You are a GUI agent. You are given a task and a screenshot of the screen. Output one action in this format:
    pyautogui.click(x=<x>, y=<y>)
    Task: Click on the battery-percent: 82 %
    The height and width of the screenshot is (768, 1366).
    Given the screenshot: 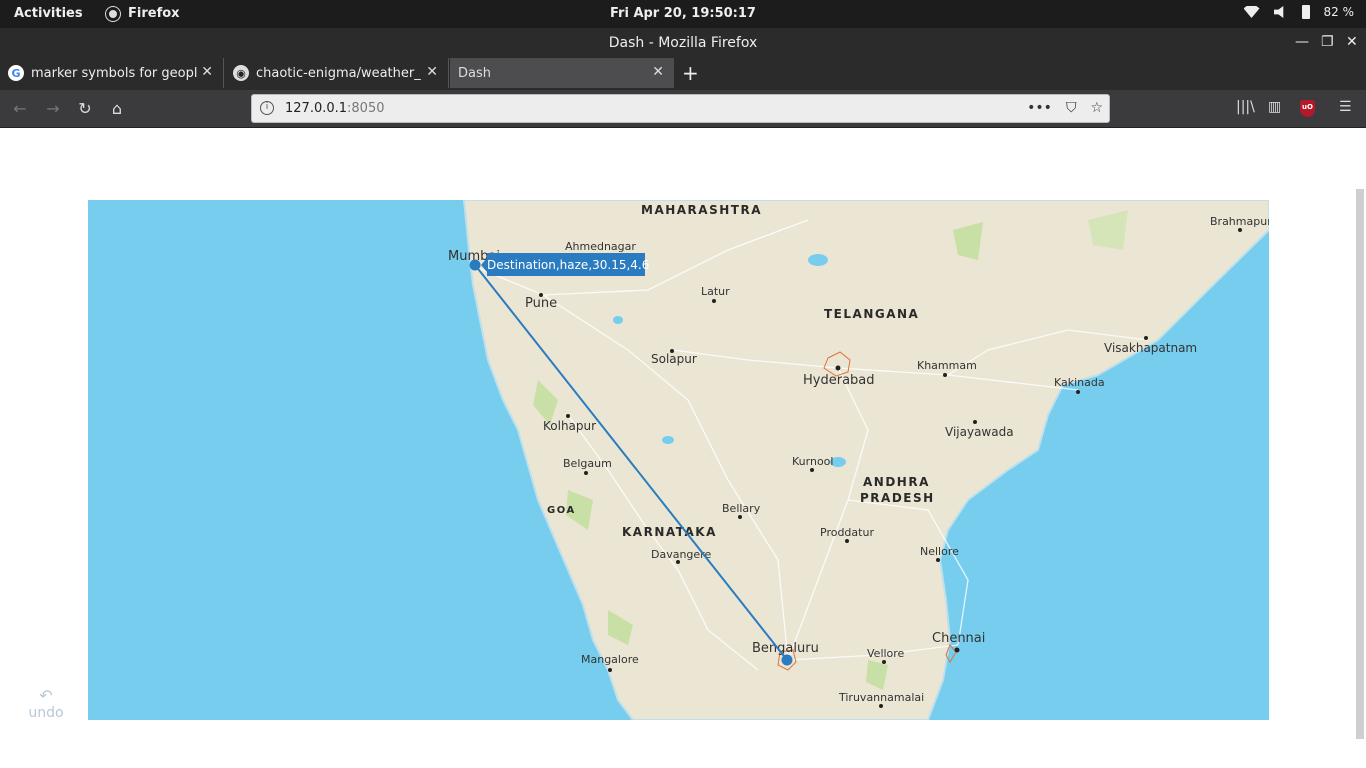 What is the action you would take?
    pyautogui.click(x=1339, y=12)
    